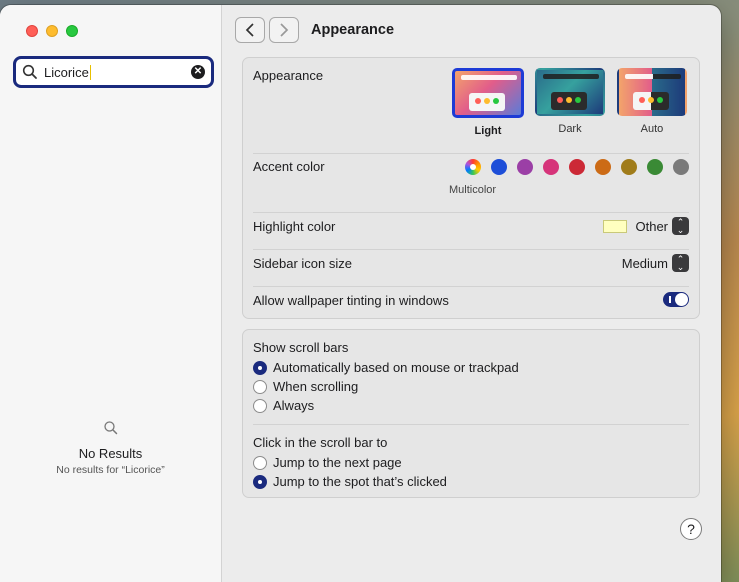 Image resolution: width=739 pixels, height=582 pixels. Describe the element at coordinates (471, 265) in the screenshot. I see `sidebar-icon-size-row: Sidebar icon size Medium ⌃ ⌄` at that location.